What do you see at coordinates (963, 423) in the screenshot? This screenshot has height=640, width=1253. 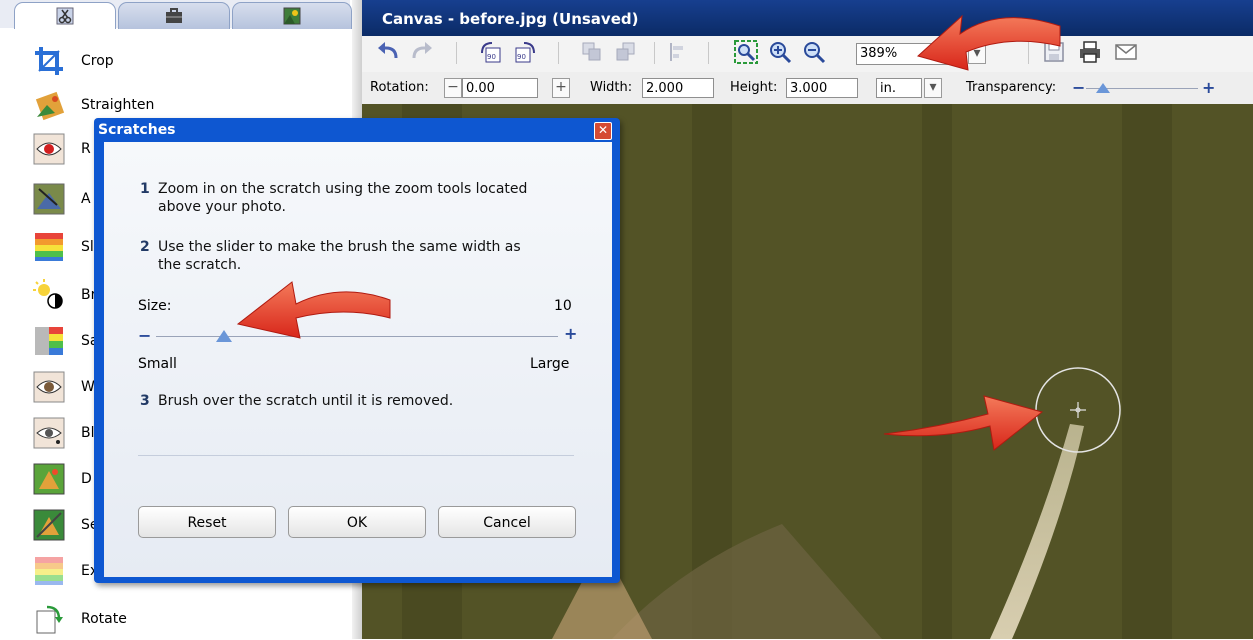 I see `annotation-arrow-scratch` at bounding box center [963, 423].